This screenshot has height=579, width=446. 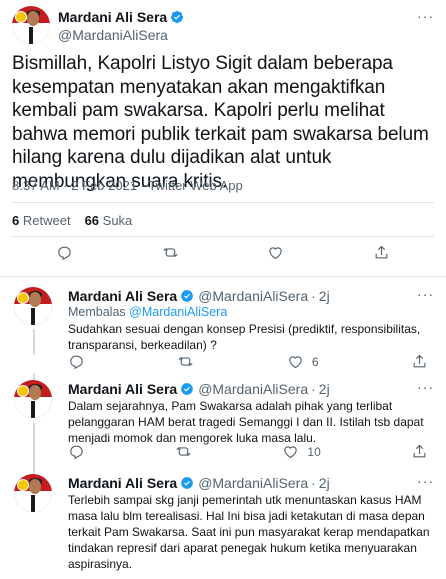 What do you see at coordinates (97, 312) in the screenshot?
I see `replying-label: Membalas` at bounding box center [97, 312].